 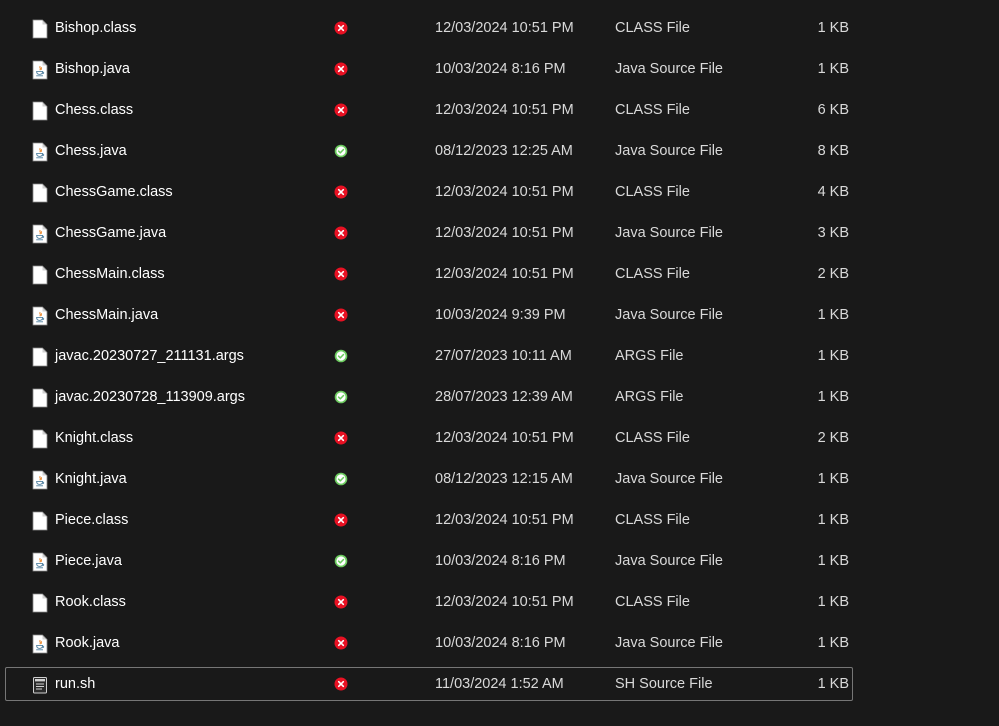 I want to click on file-name: ChessGame.java, so click(x=111, y=233).